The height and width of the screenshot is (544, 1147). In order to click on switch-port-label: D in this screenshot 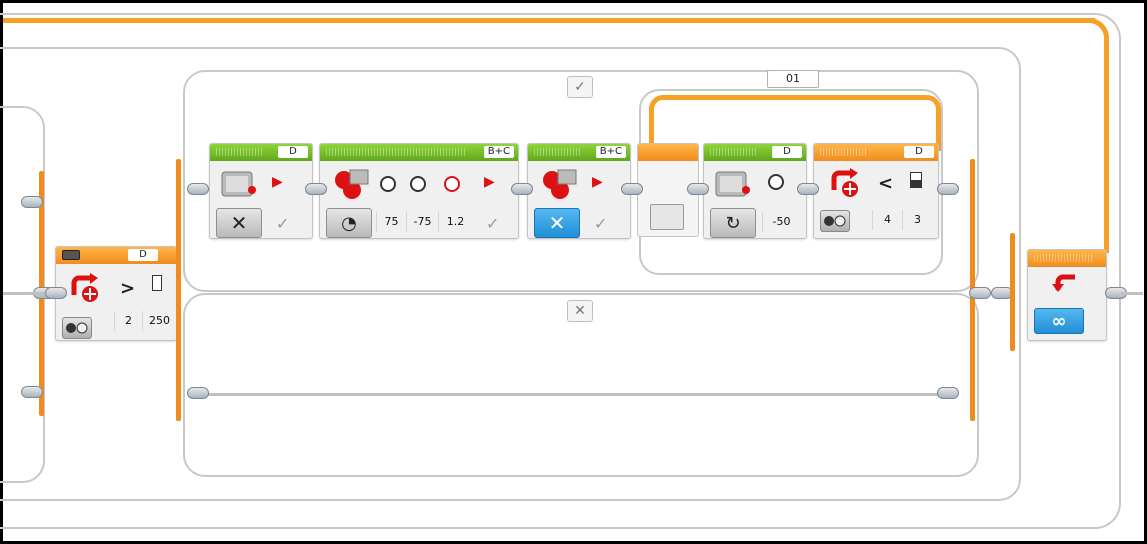, I will do `click(143, 255)`.